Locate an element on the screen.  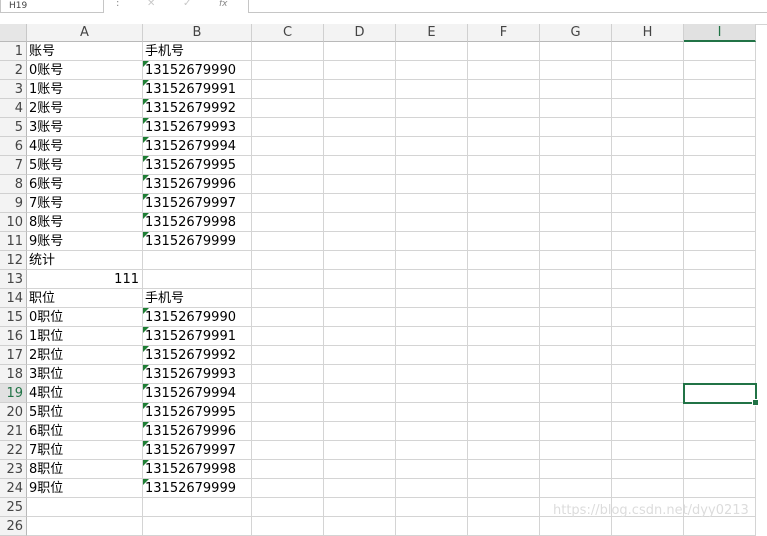
cell-E7 is located at coordinates (432, 165).